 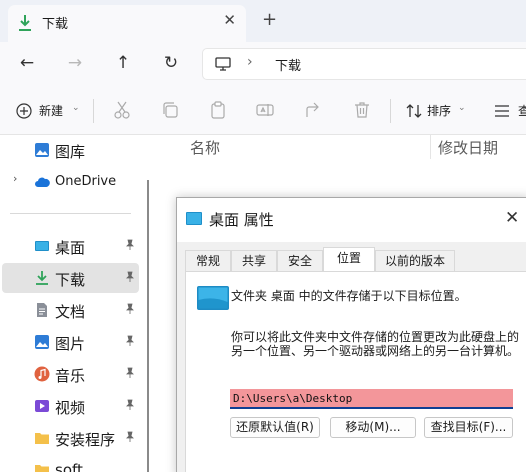 I want to click on sidebar-item-videos: 视频, so click(x=70, y=406).